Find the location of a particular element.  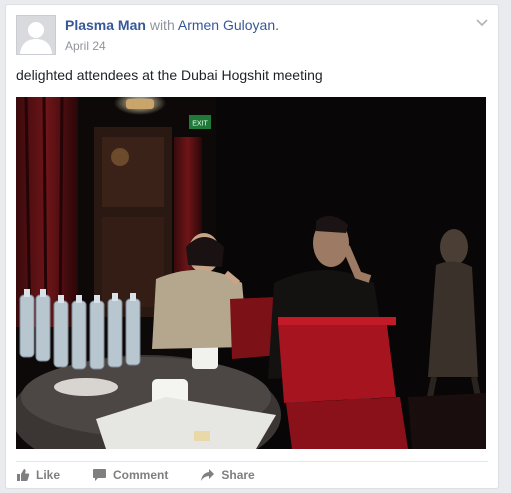

comment-button: Comment is located at coordinates (130, 475).